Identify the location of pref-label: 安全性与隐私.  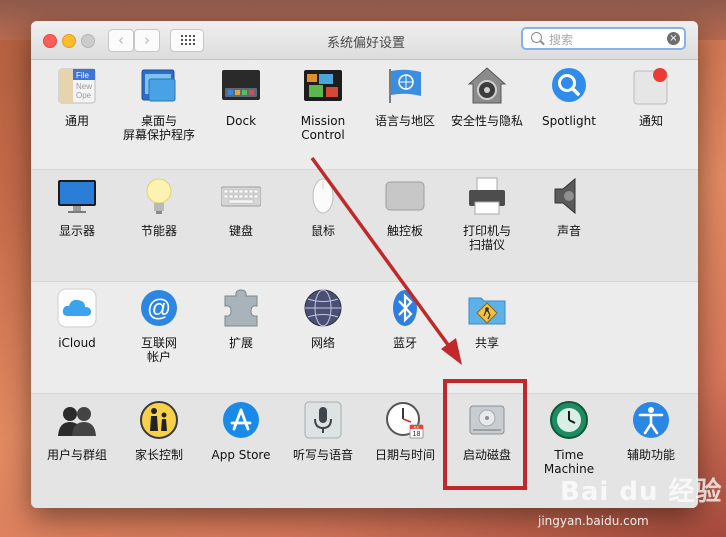
(486, 121).